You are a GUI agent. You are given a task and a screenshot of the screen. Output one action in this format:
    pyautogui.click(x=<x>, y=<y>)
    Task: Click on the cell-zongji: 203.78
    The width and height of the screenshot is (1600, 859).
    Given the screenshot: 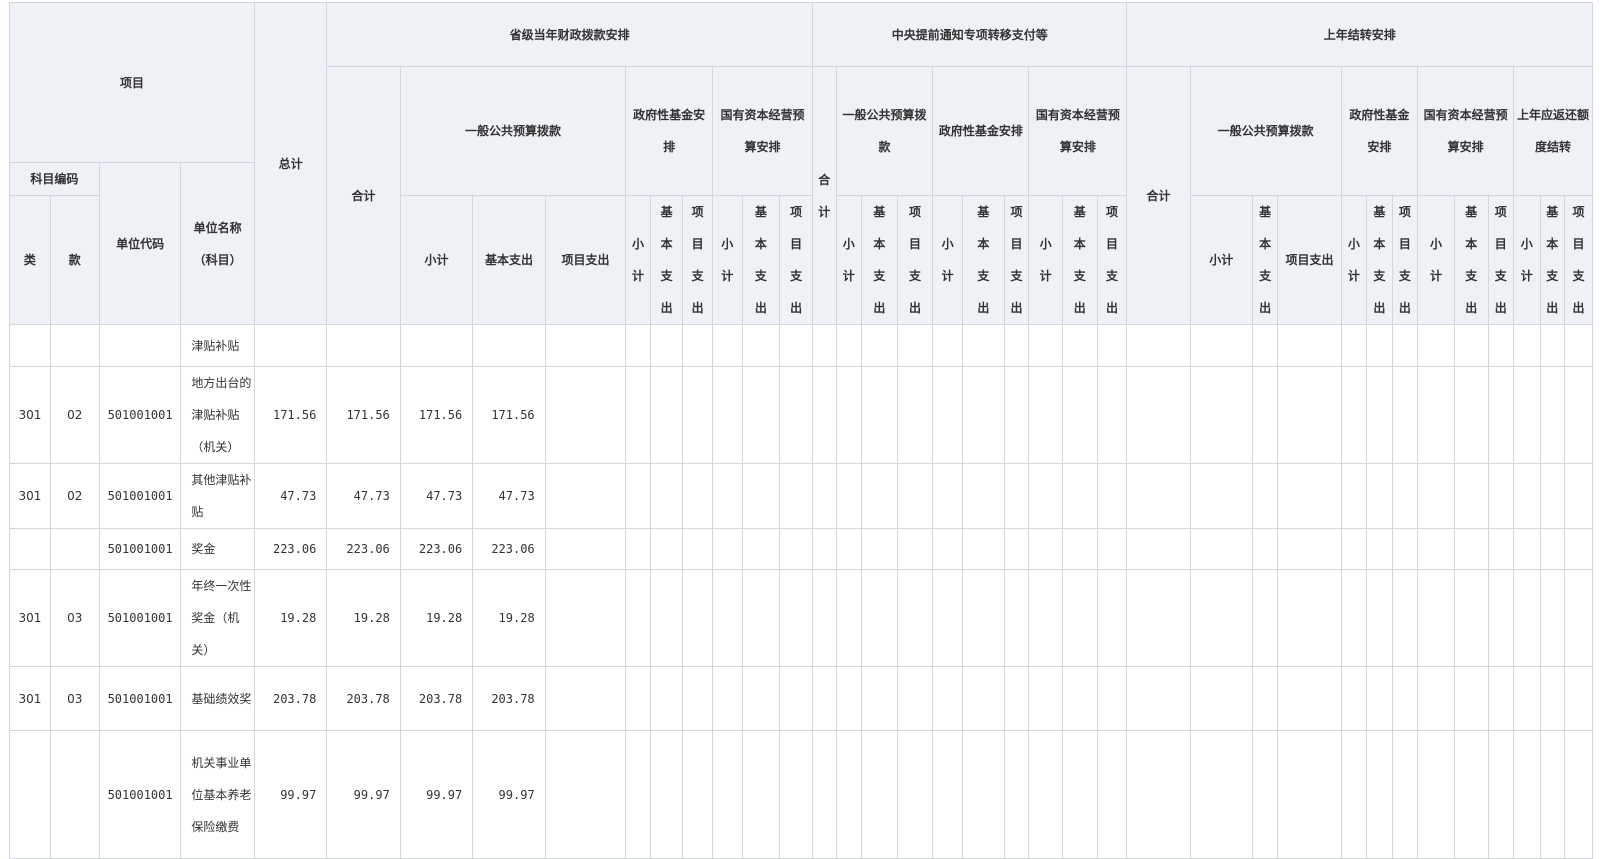 What is the action you would take?
    pyautogui.click(x=290, y=698)
    